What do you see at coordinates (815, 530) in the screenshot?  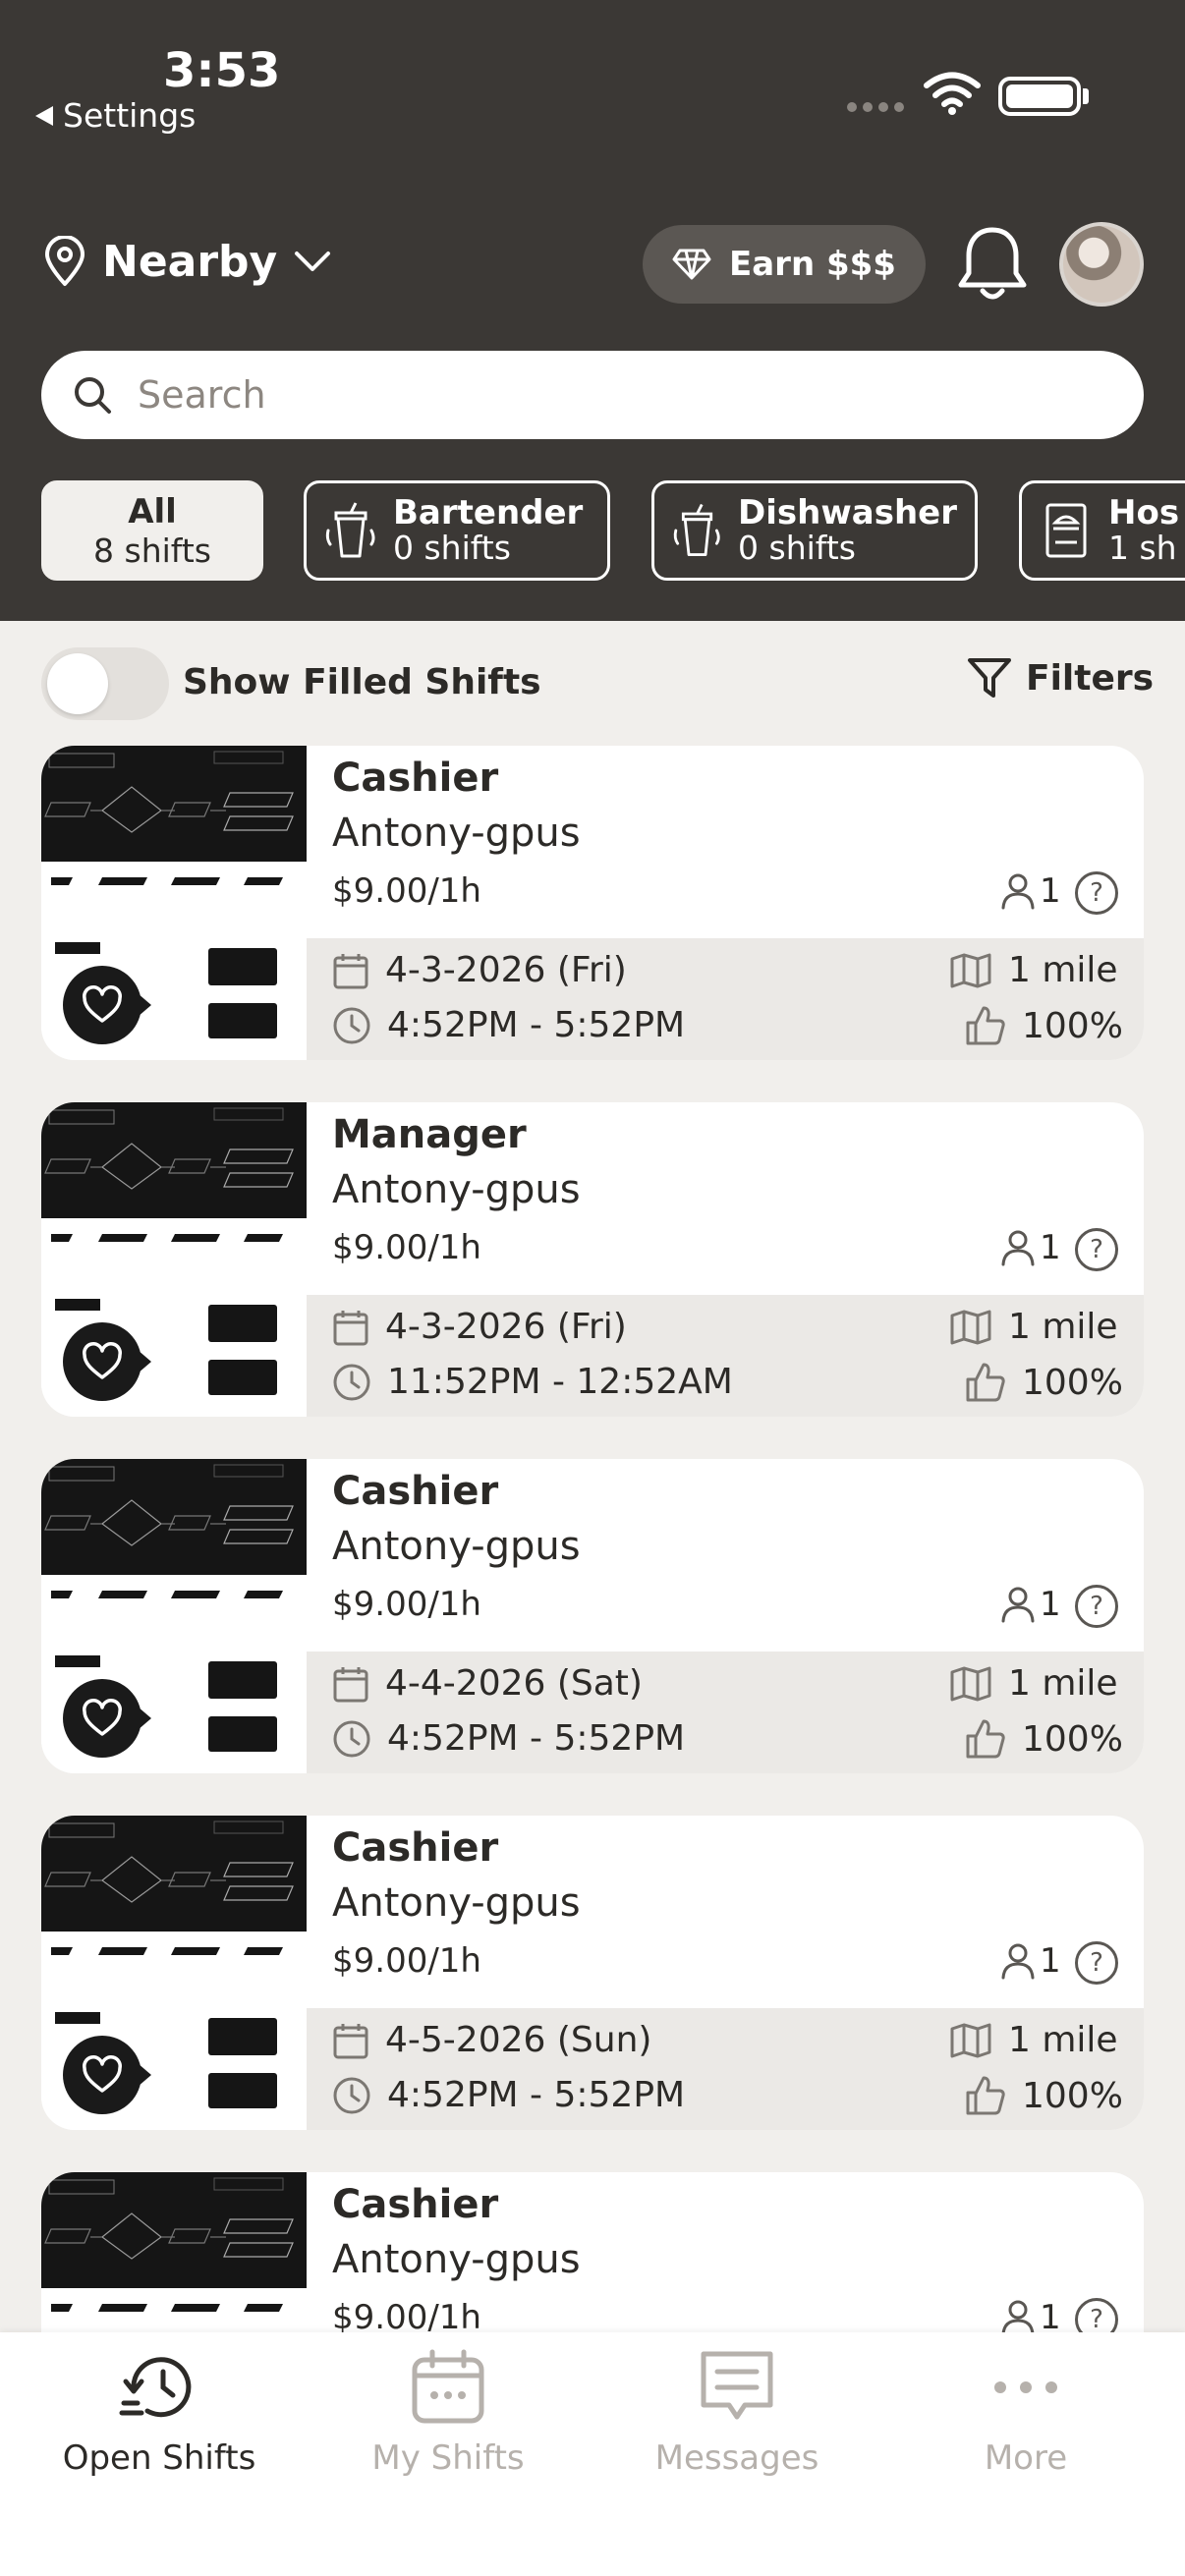 I see `category-chip-dishwasher: Dishwasher 0 shifts` at bounding box center [815, 530].